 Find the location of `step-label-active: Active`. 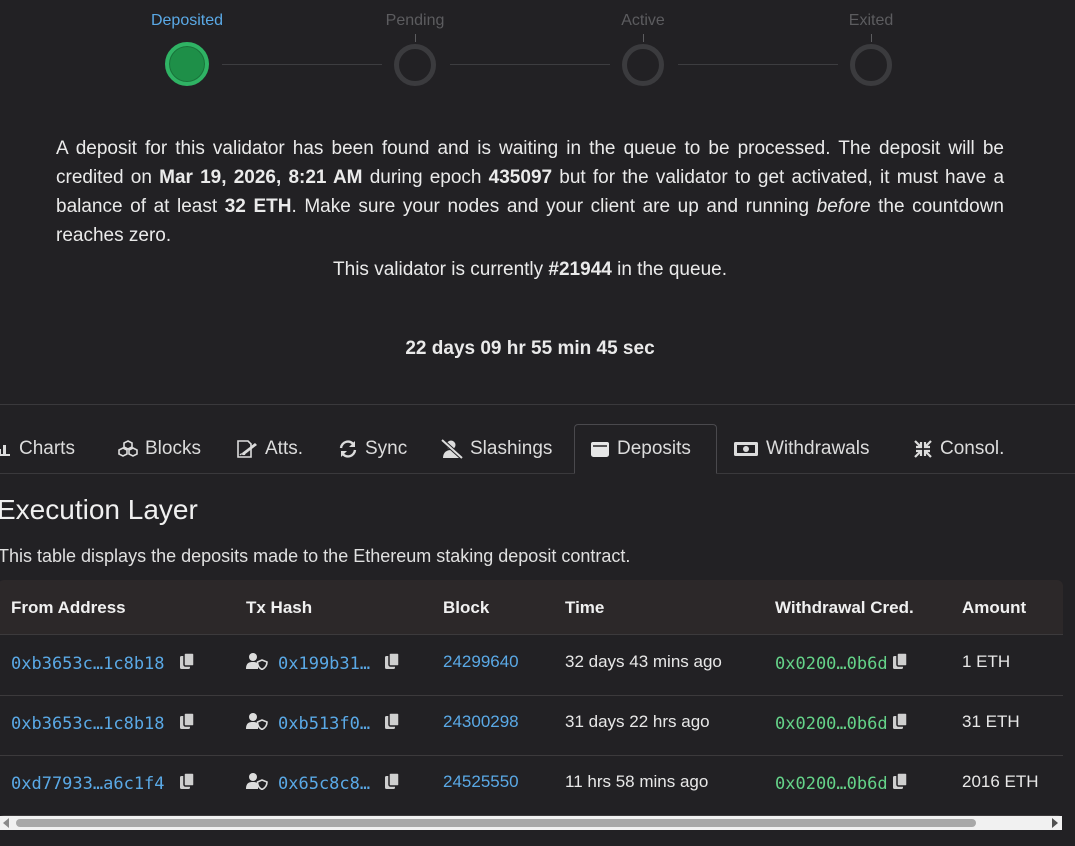

step-label-active: Active is located at coordinates (643, 20).